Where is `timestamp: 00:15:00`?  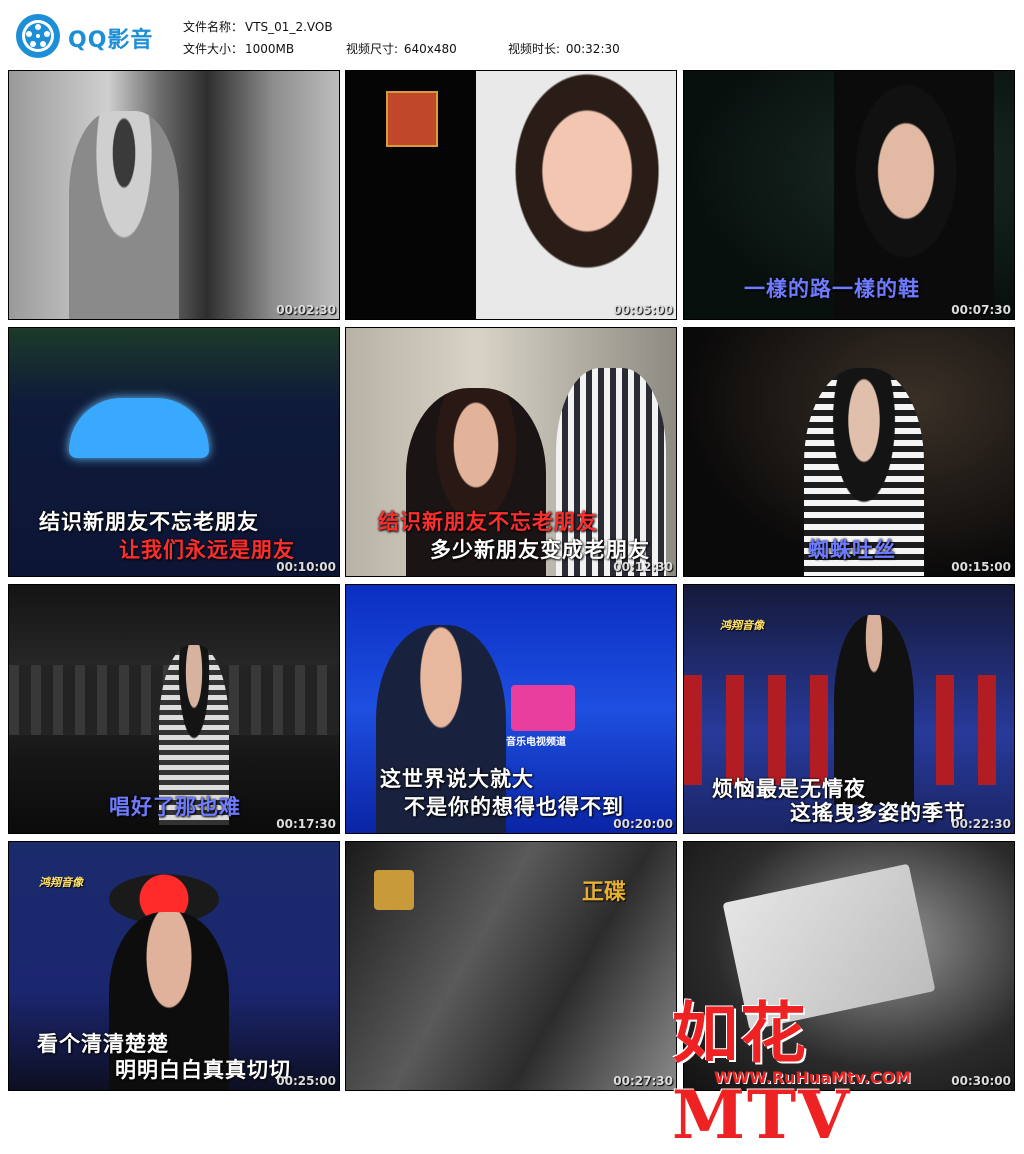 timestamp: 00:15:00 is located at coordinates (981, 567).